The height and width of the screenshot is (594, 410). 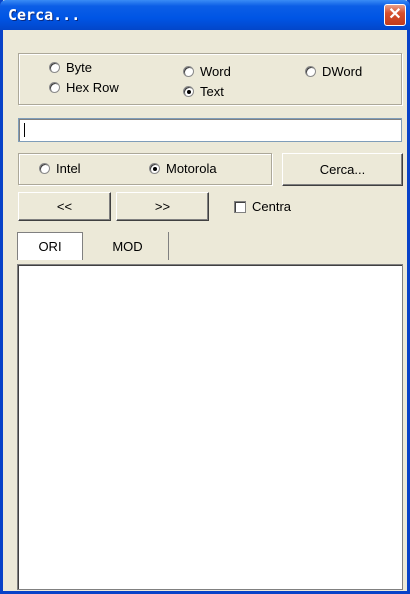 I want to click on tab-ori-label: ORI, so click(x=50, y=246).